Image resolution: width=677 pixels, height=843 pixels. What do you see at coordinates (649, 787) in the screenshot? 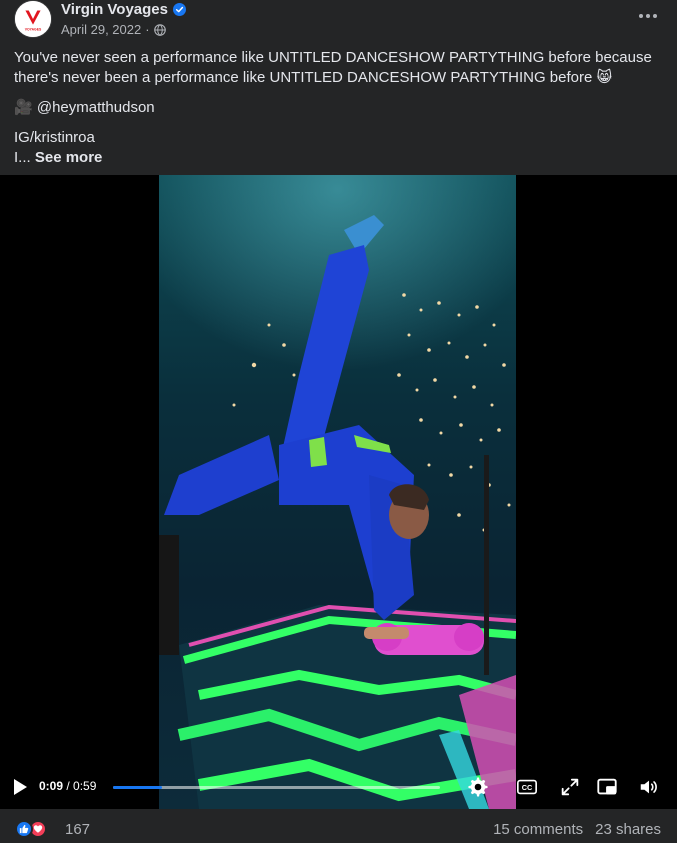
I see `volume-icon` at bounding box center [649, 787].